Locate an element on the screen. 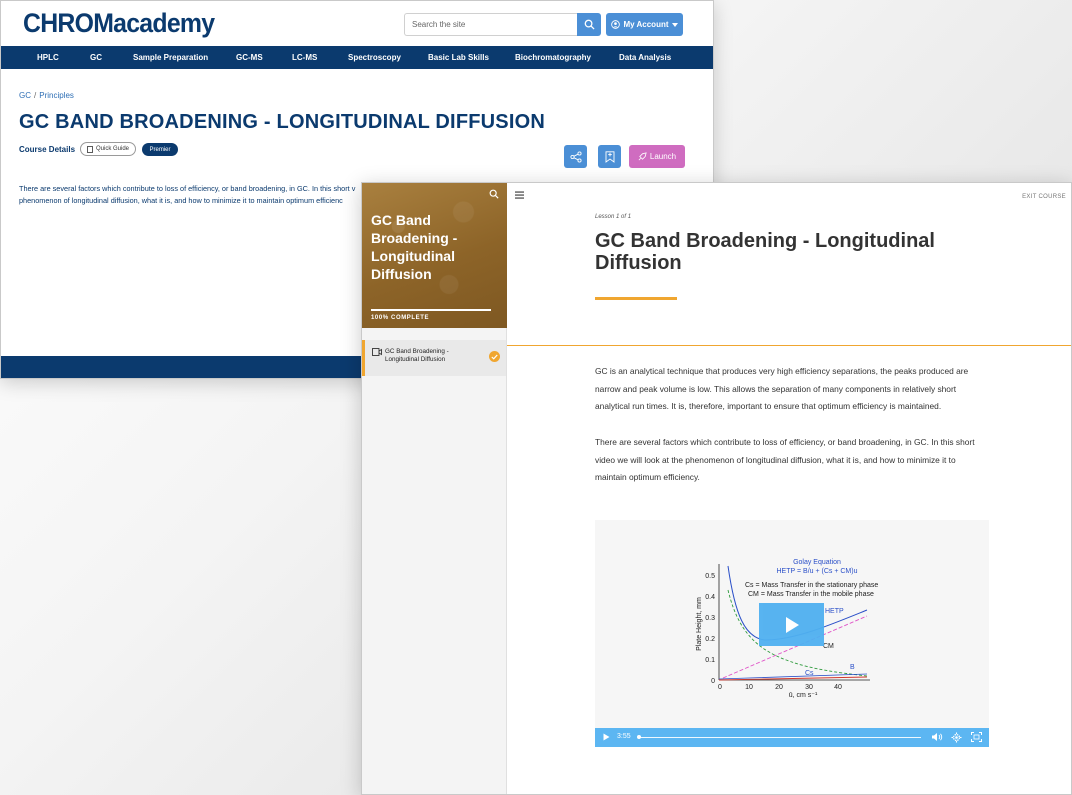 Image resolution: width=1072 pixels, height=795 pixels. nav-item-sample-preparation: Sample Preparation is located at coordinates (170, 57).